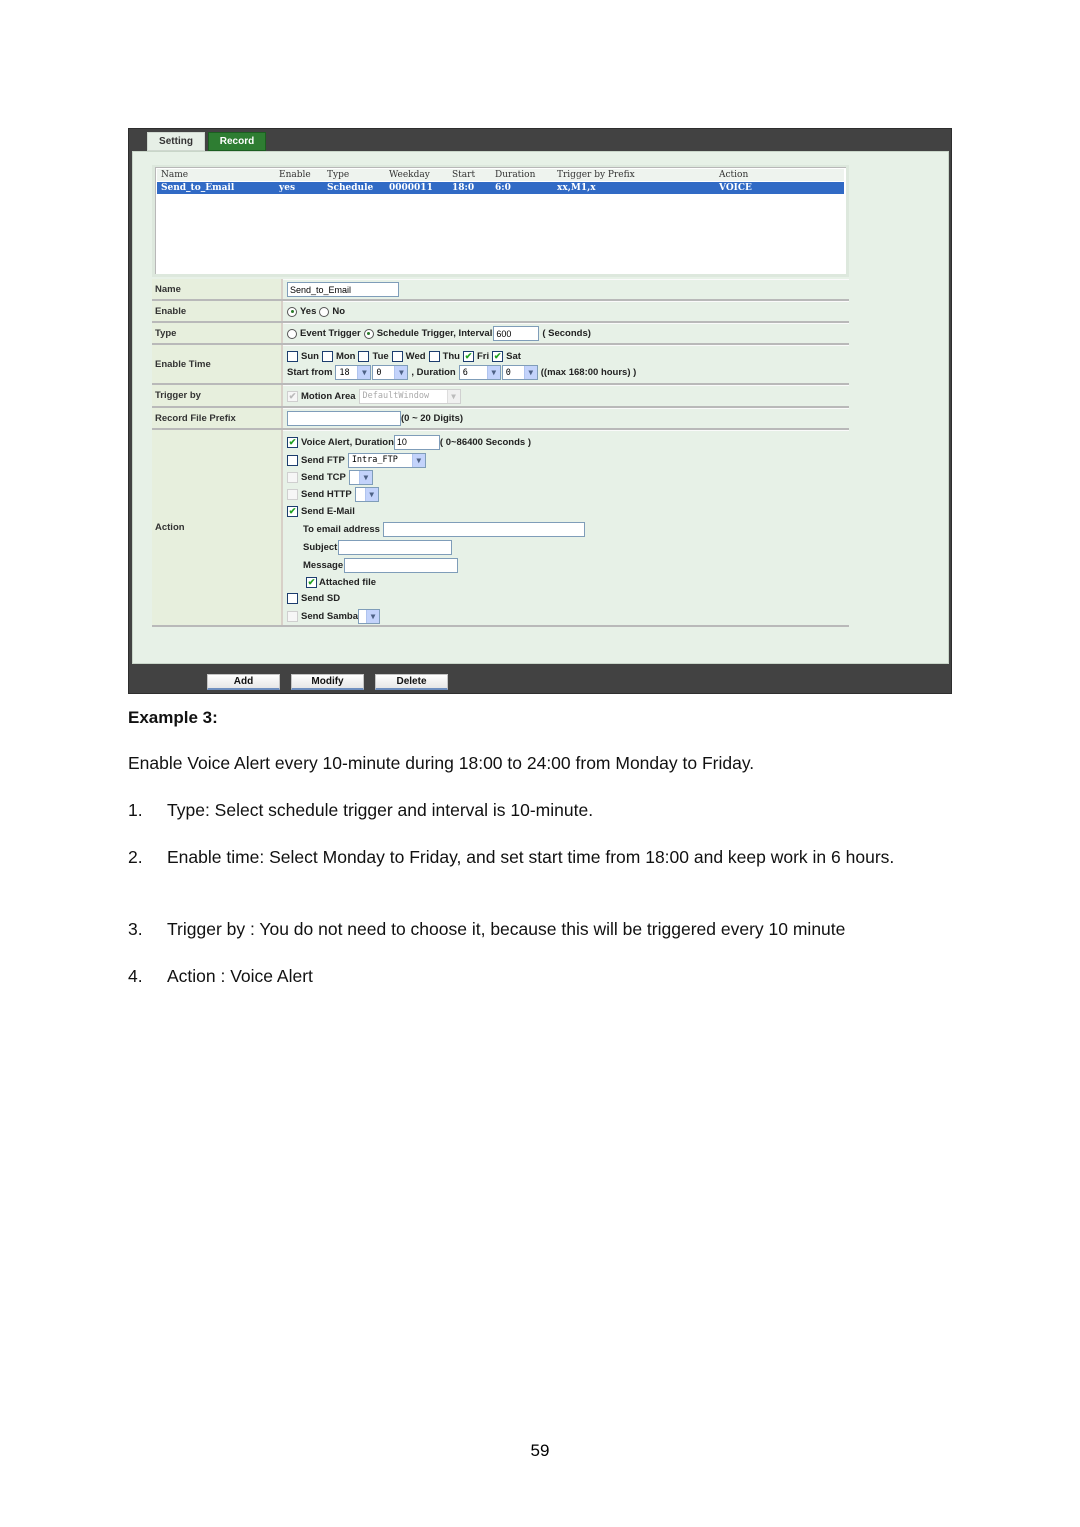 The width and height of the screenshot is (1080, 1527). I want to click on weekday-checkboxes: Sun Mon Tue Wed Thu ✔ Fri ✔ Sat, so click(568, 357).